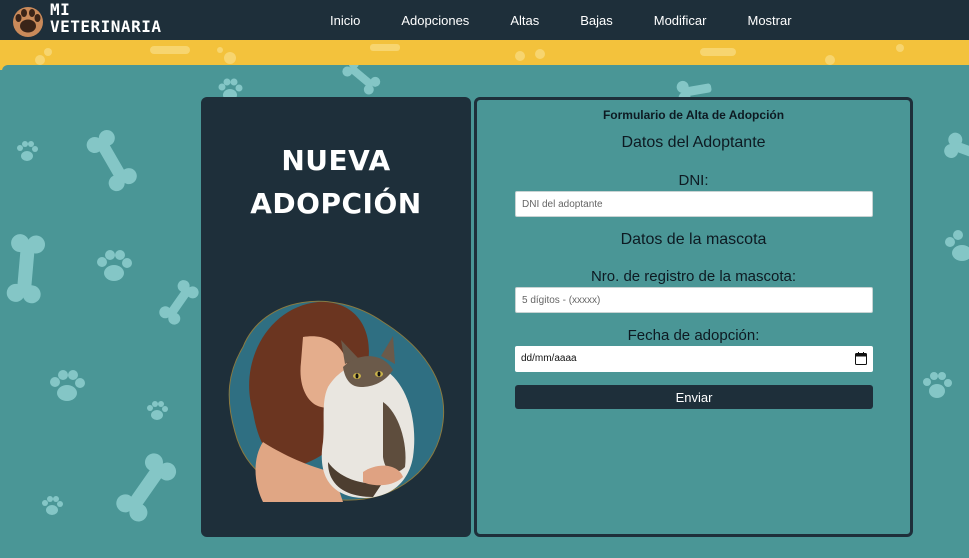  What do you see at coordinates (694, 359) in the screenshot?
I see `date-input: dd/mm/aaaa` at bounding box center [694, 359].